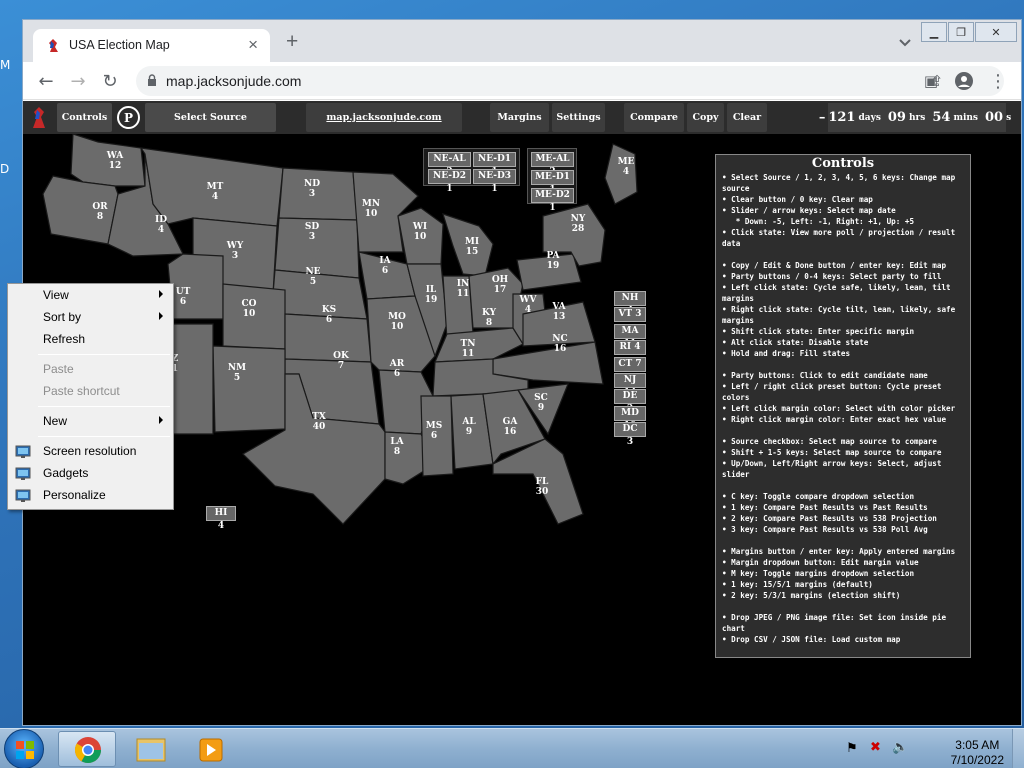  What do you see at coordinates (797, 584) in the screenshot?
I see `controls-line: • 1 key: 15/5/1 margins (default)` at bounding box center [797, 584].